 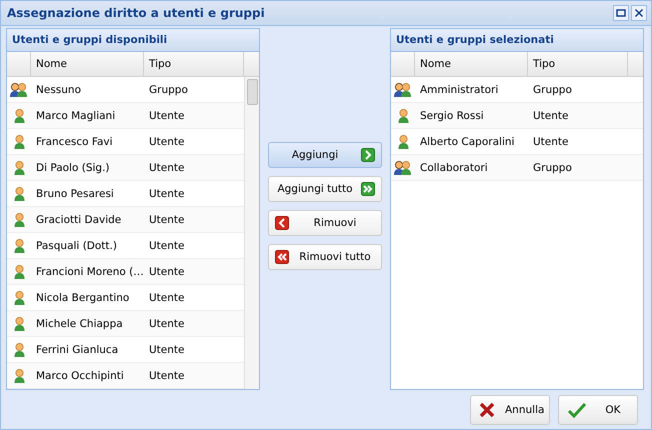 What do you see at coordinates (454, 168) in the screenshot?
I see `name-cell-text: Collaboratori` at bounding box center [454, 168].